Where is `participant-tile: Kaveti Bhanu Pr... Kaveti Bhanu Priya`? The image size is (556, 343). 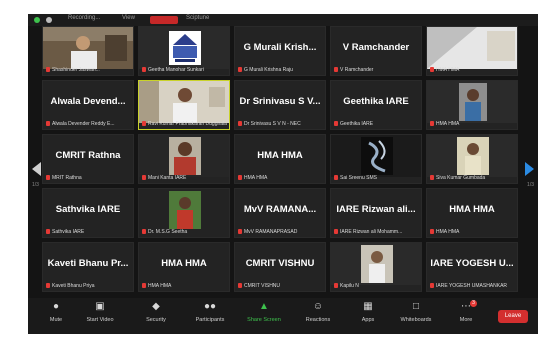
participant-tile: Kaveti Bhanu Pr... Kaveti Bhanu Priya is located at coordinates (88, 267).